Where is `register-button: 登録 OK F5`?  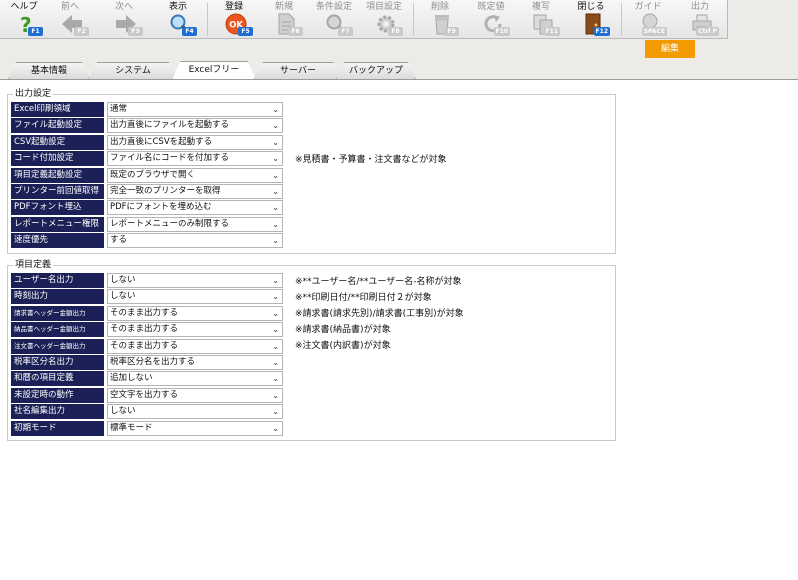 register-button: 登録 OK F5 is located at coordinates (234, 19).